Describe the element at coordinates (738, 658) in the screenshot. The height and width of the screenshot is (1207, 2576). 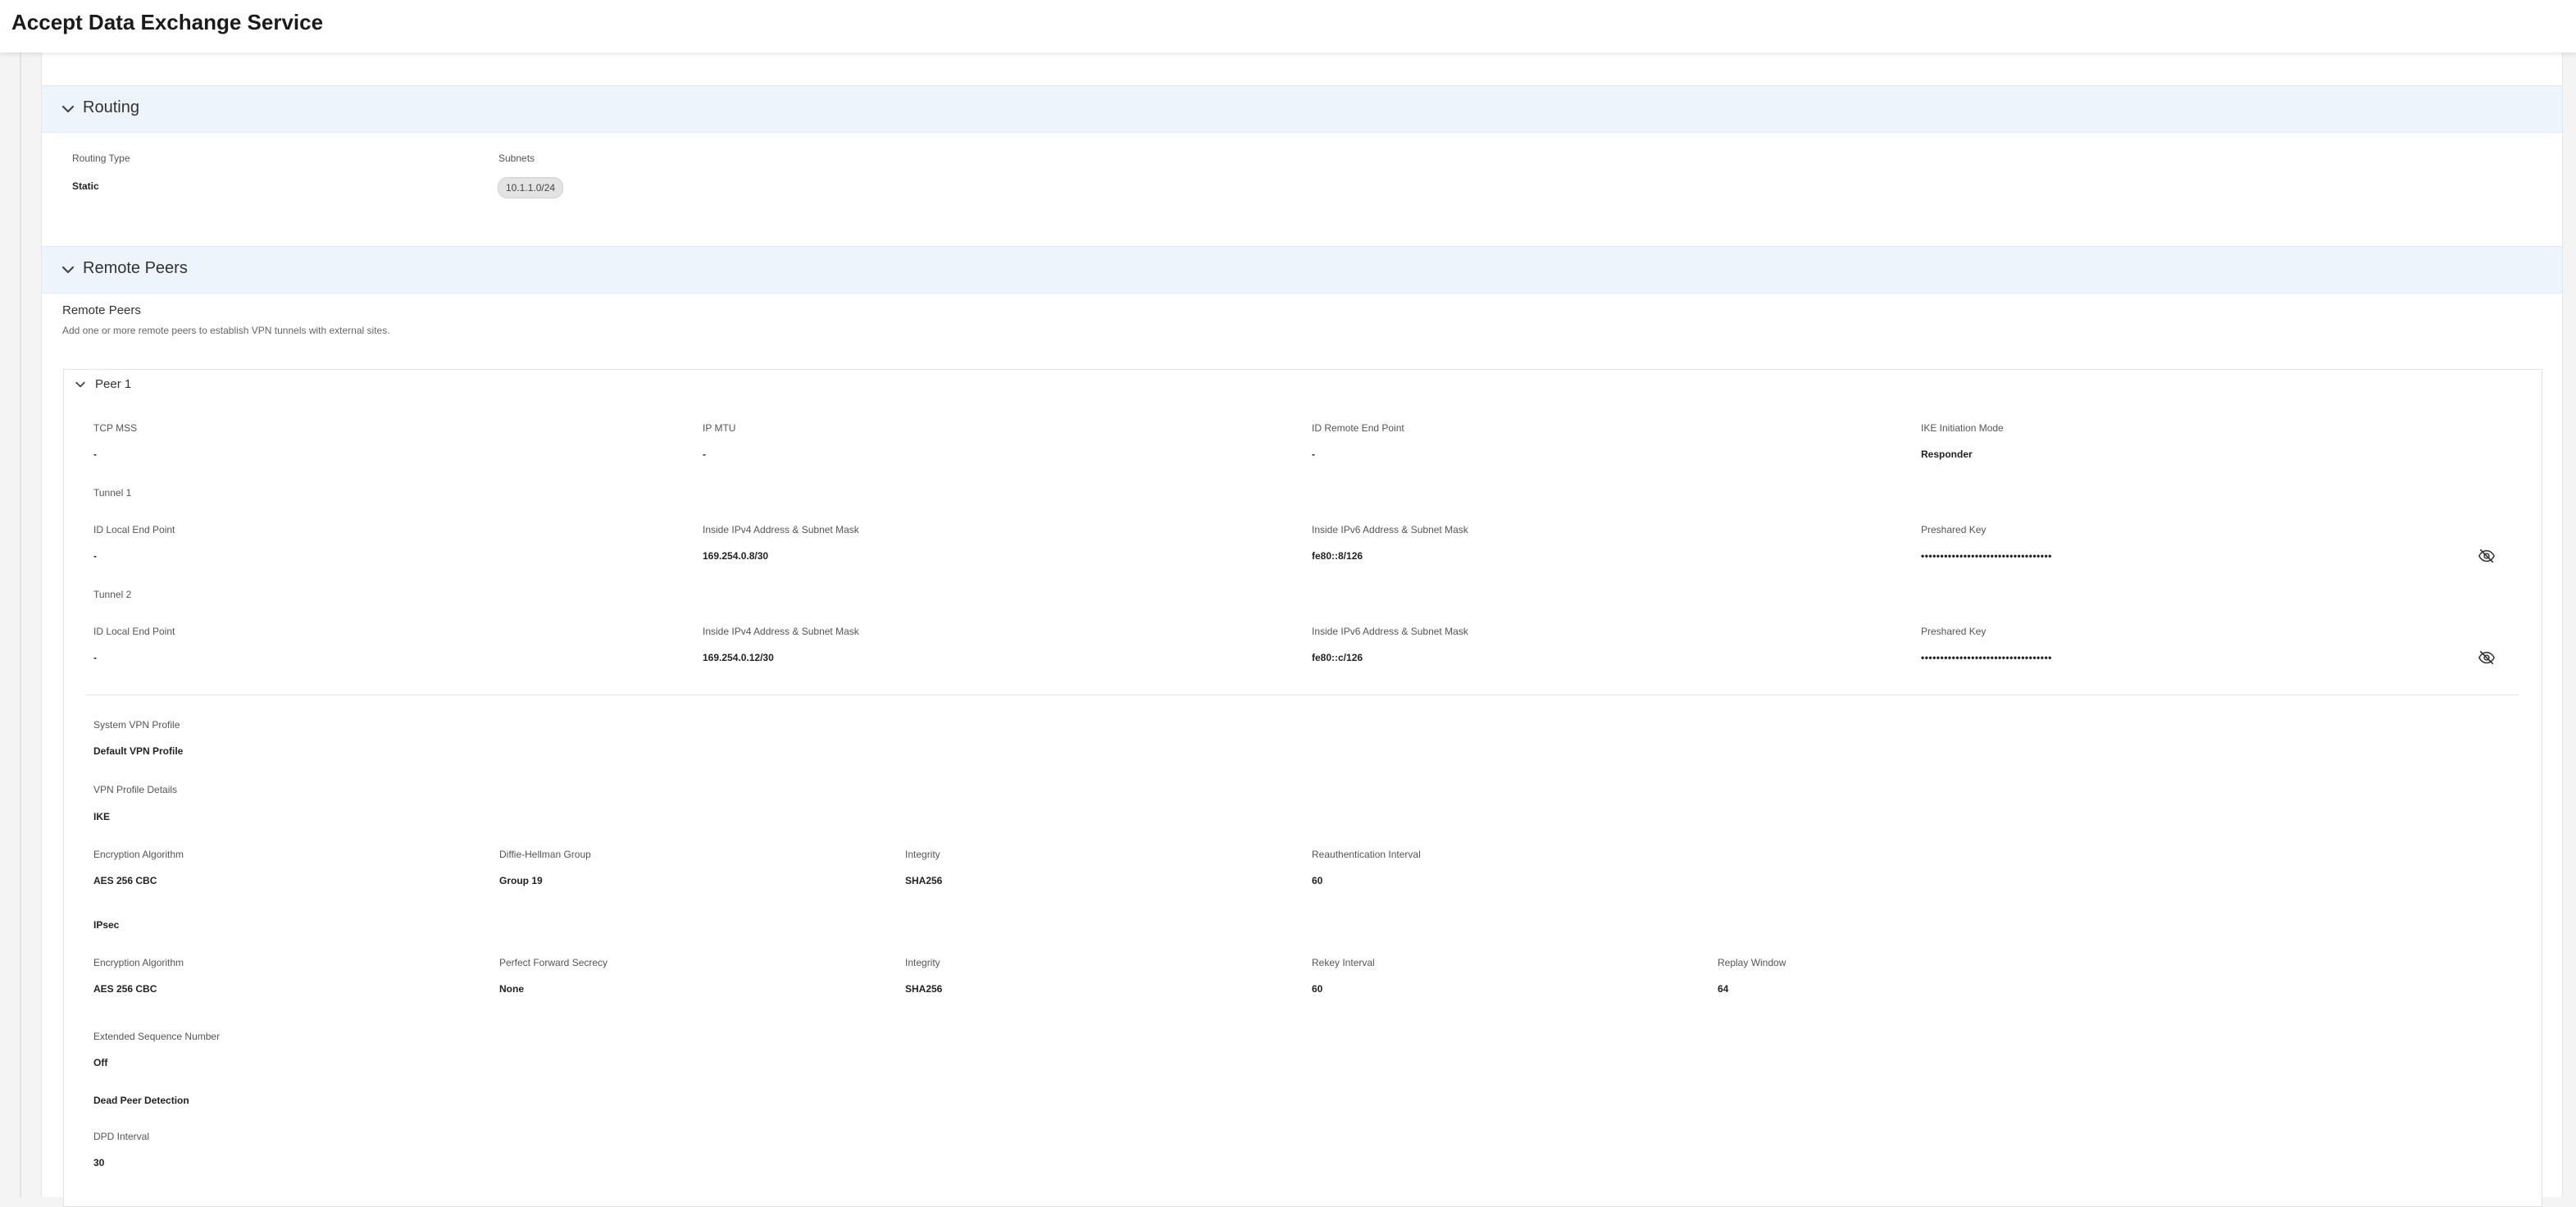
I see `inside-ipv4-value: 169.254.0.12/30` at that location.